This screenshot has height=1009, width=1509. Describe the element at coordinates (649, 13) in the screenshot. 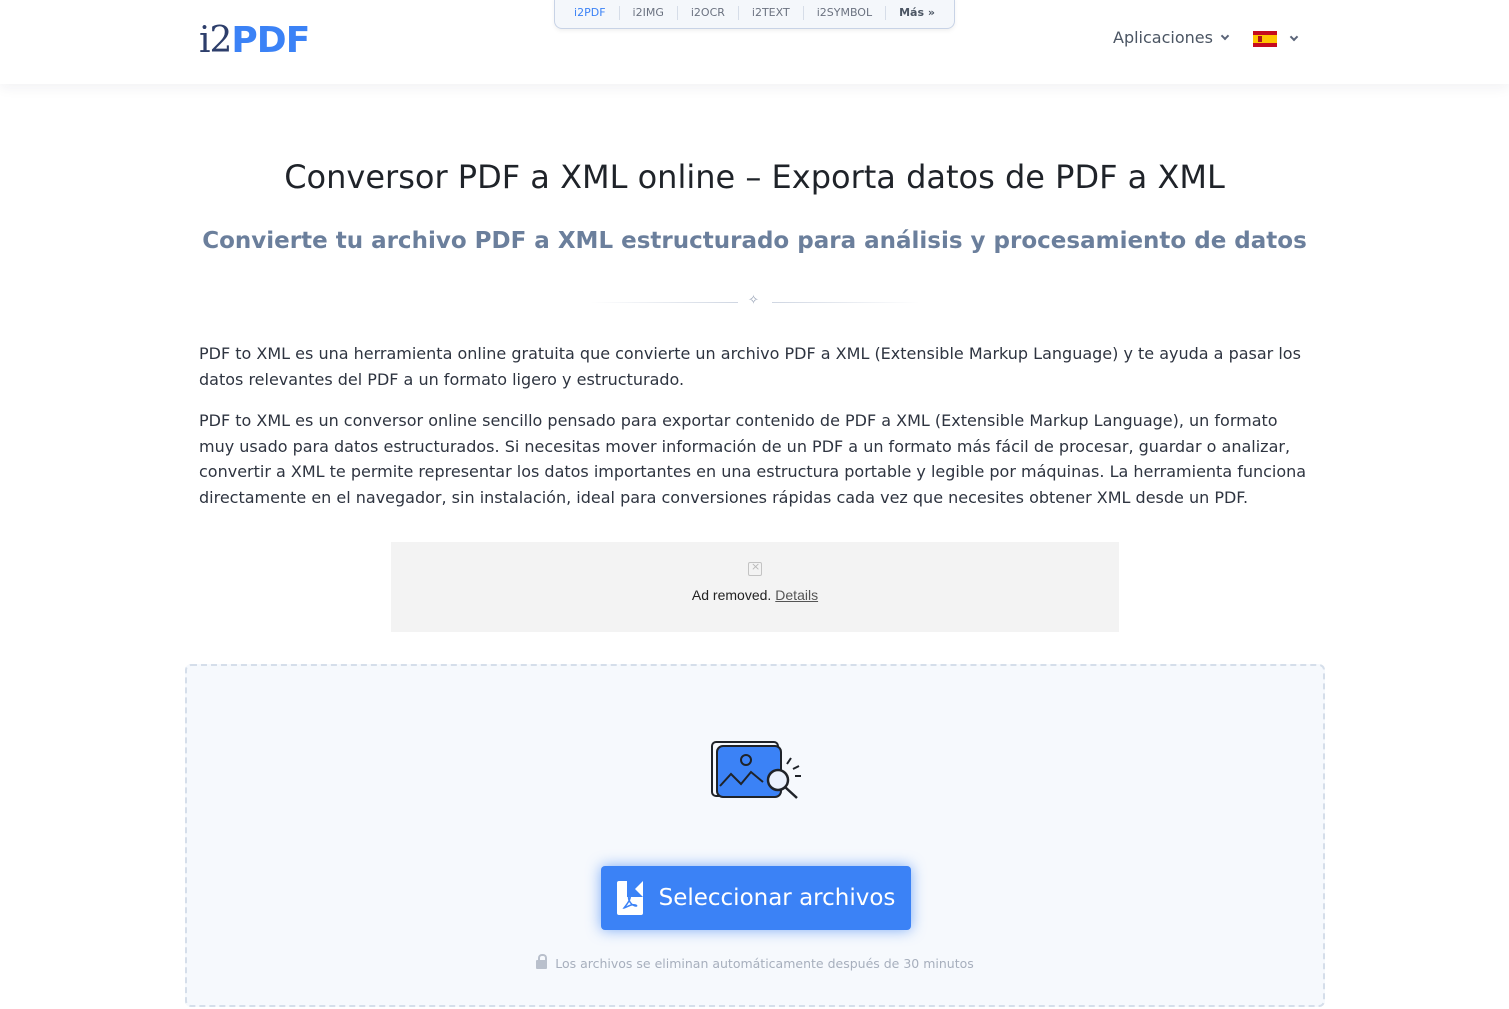

I see `topnav-i2img: i2IMG` at that location.